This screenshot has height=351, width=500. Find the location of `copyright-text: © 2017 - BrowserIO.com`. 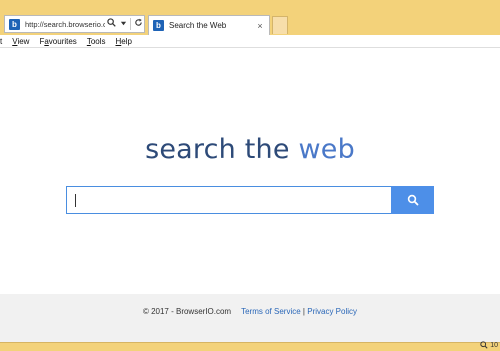

copyright-text: © 2017 - BrowserIO.com is located at coordinates (187, 311).